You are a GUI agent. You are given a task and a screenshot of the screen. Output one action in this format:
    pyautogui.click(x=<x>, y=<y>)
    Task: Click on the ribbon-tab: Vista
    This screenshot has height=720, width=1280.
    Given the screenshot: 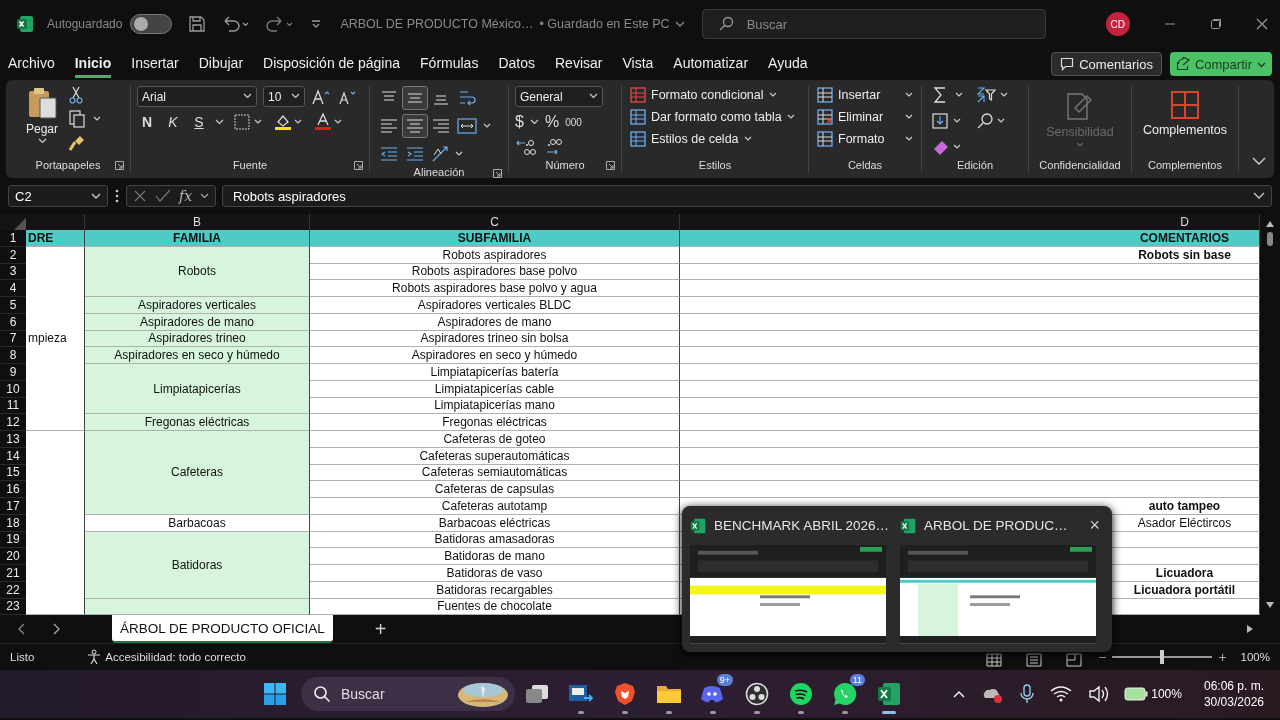 What is the action you would take?
    pyautogui.click(x=638, y=64)
    